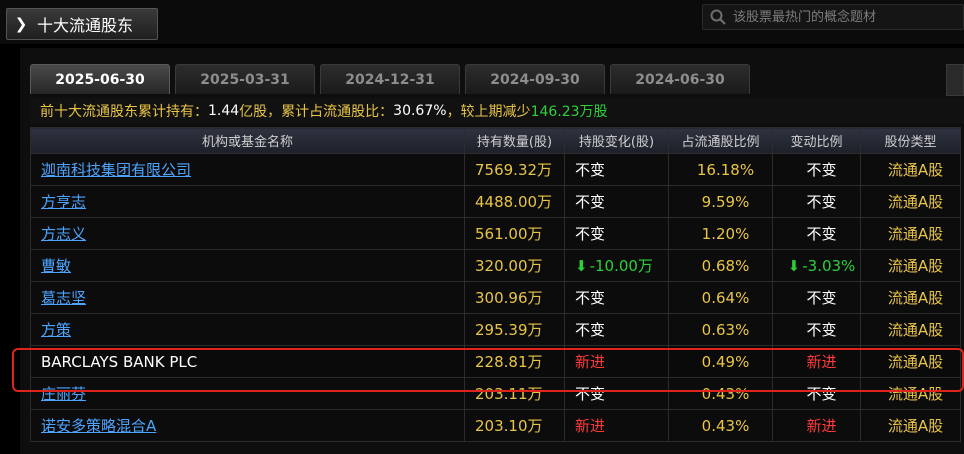  What do you see at coordinates (616, 425) in the screenshot?
I see `change-cell: 新进` at bounding box center [616, 425].